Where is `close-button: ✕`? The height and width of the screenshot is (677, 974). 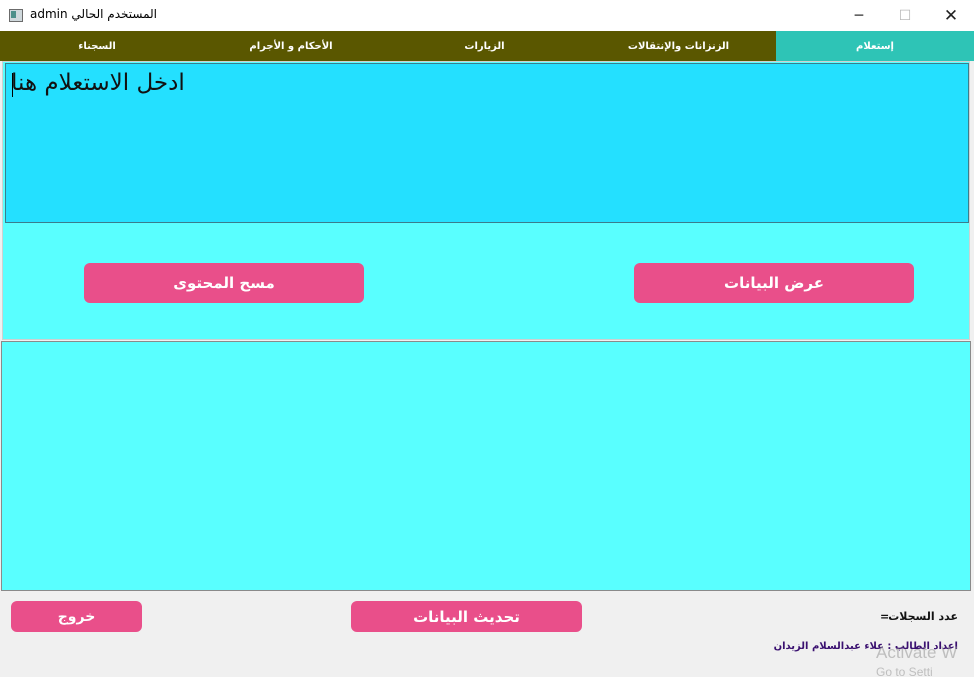 close-button: ✕ is located at coordinates (951, 15).